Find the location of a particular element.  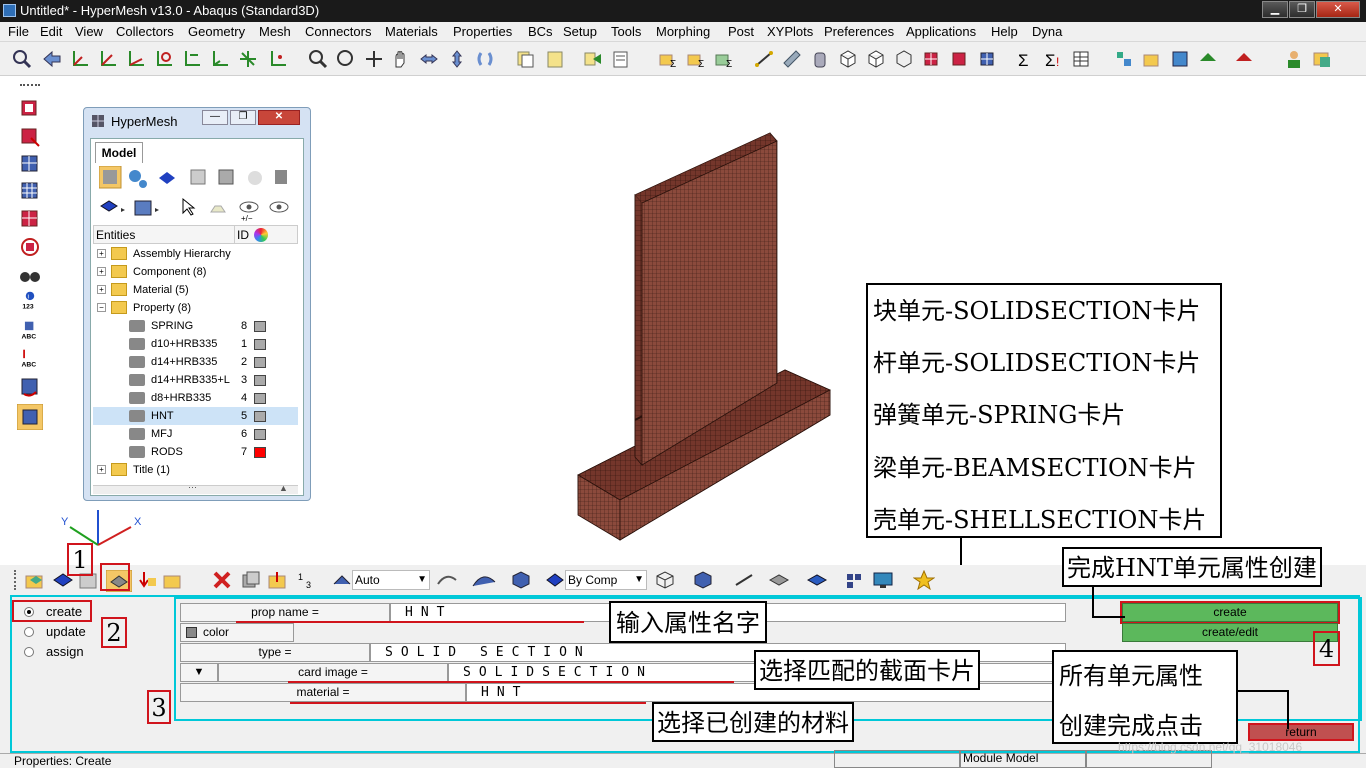

axis-multi-icon is located at coordinates (248, 59).